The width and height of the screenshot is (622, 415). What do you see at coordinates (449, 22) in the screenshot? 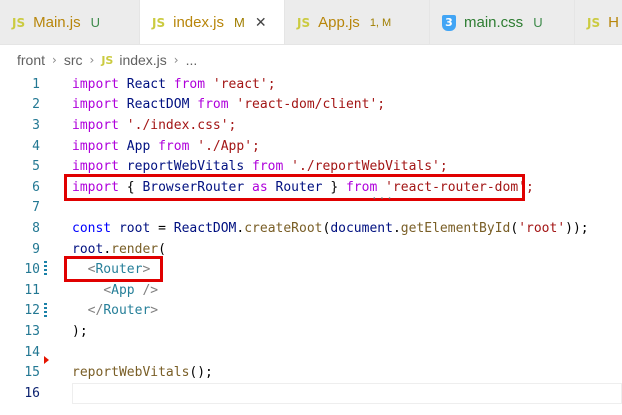
I see `css-file-icon: 3` at bounding box center [449, 22].